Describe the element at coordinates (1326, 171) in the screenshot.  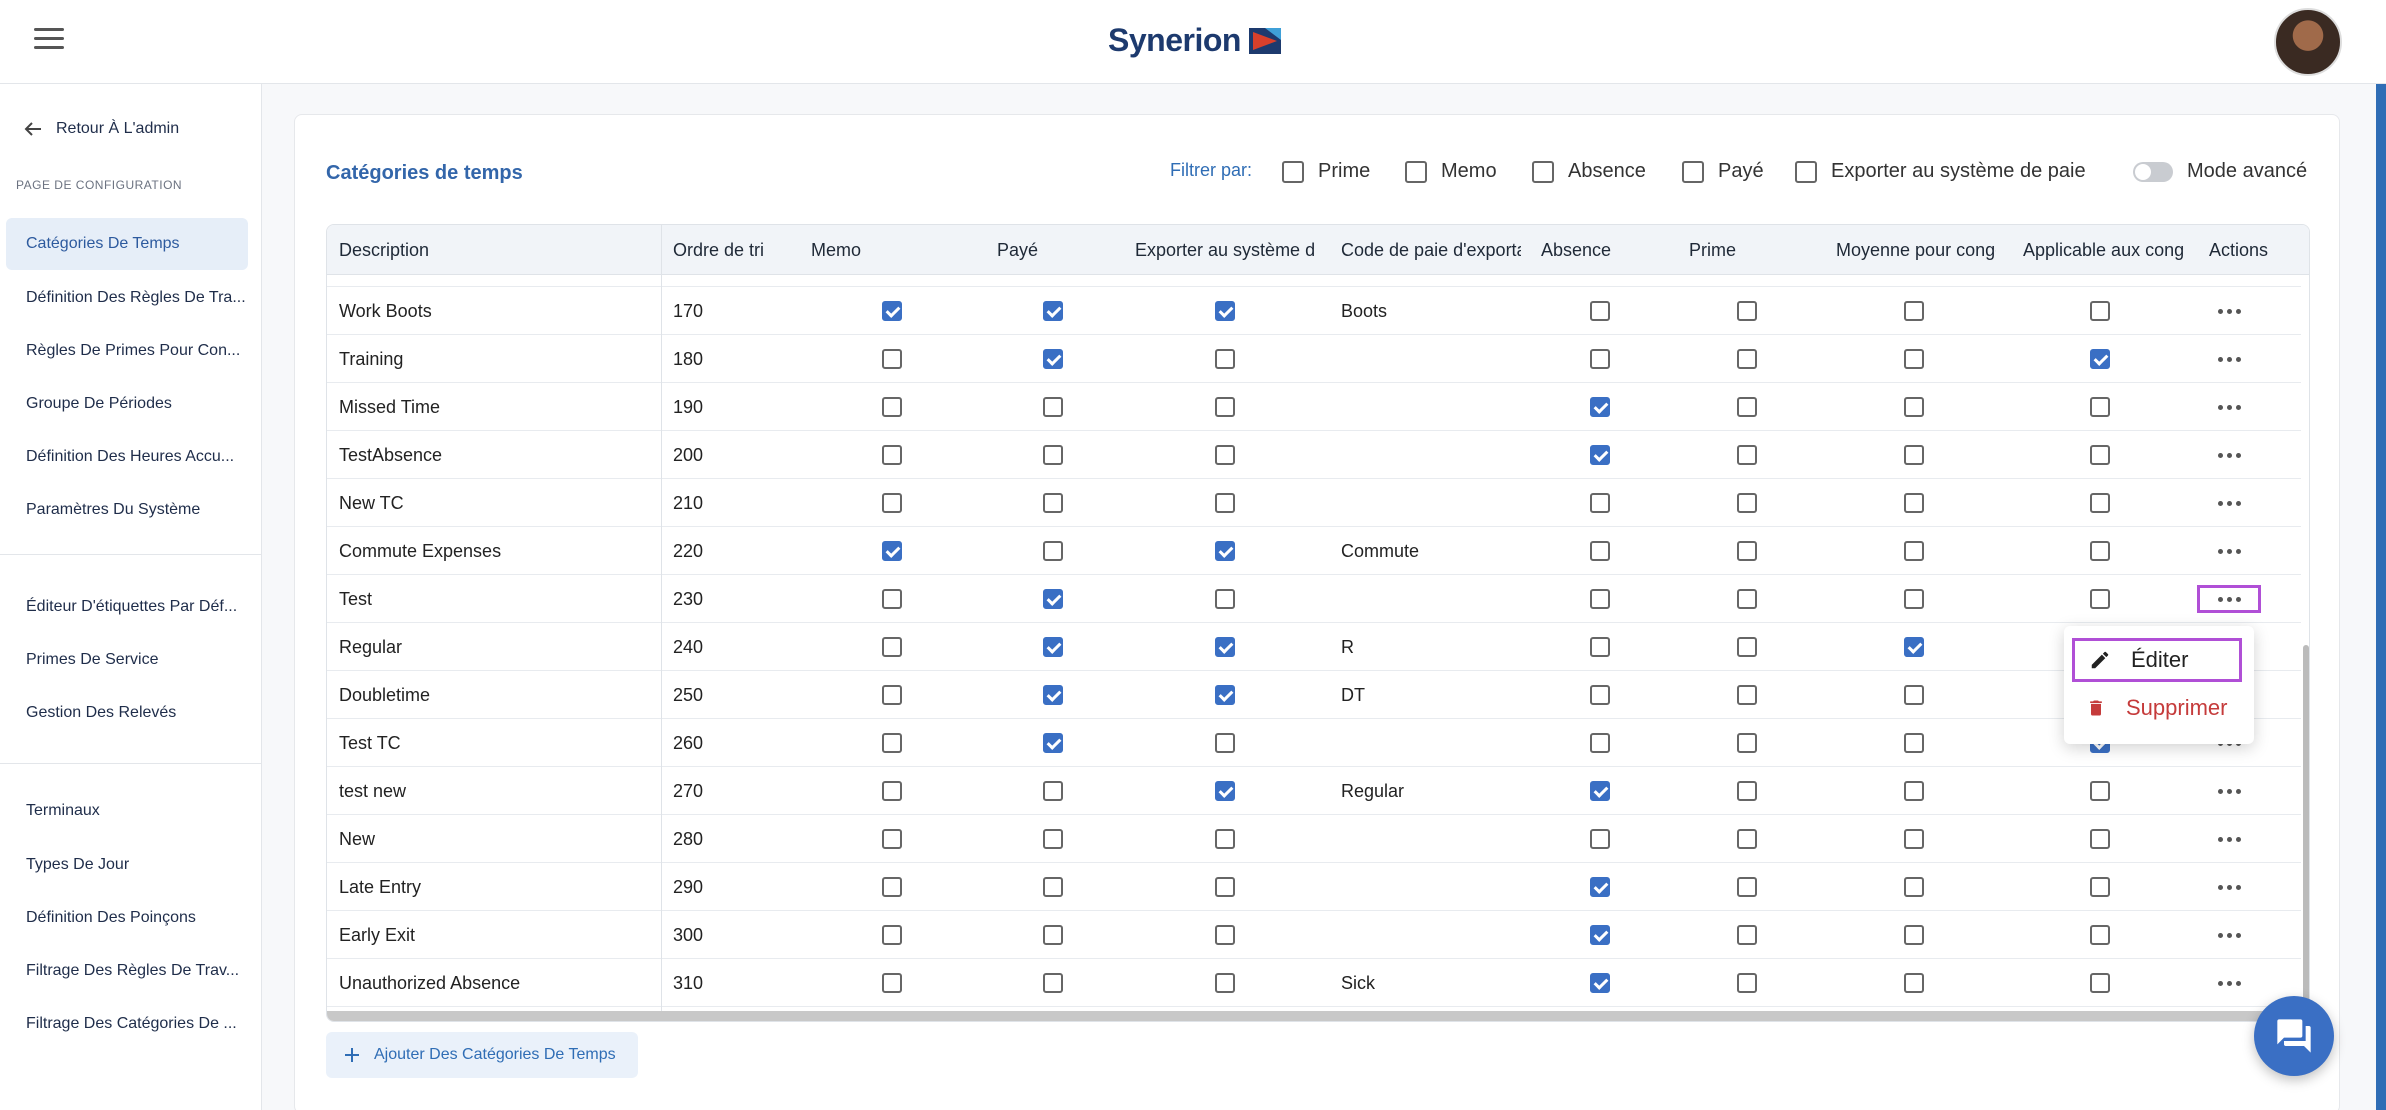
I see `filter-prime: Prime` at that location.